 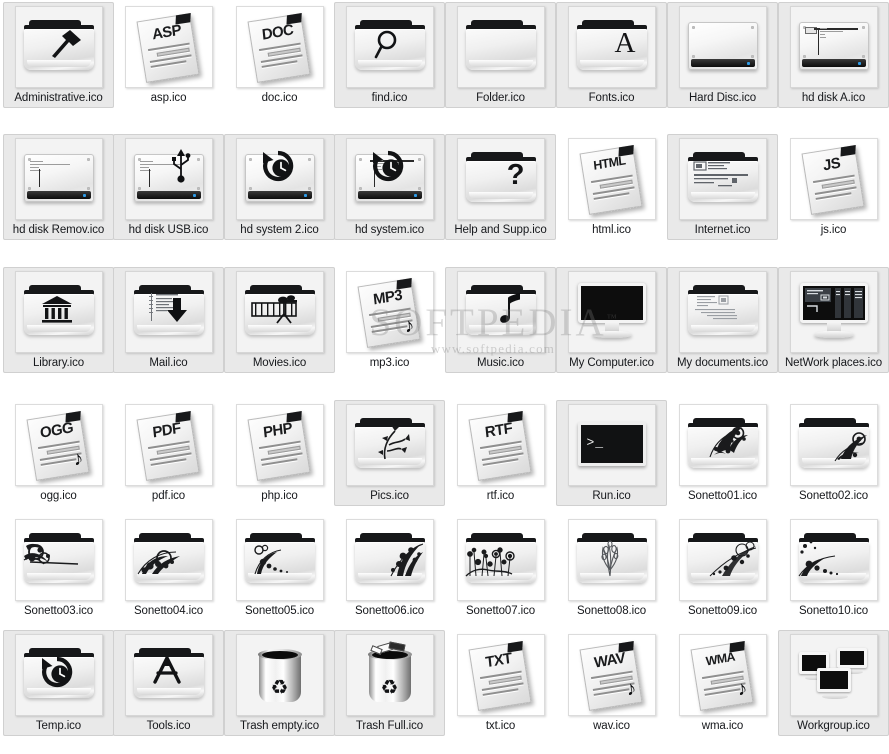 I want to click on asp-document-icon: ASP, so click(x=168, y=47).